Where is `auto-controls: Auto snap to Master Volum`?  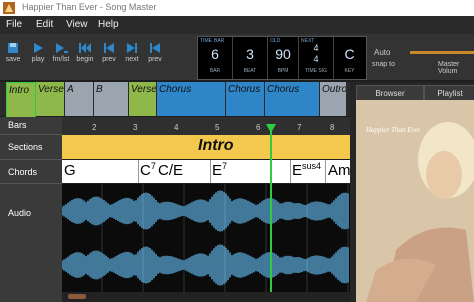 auto-controls: Auto snap to Master Volum is located at coordinates (421, 57).